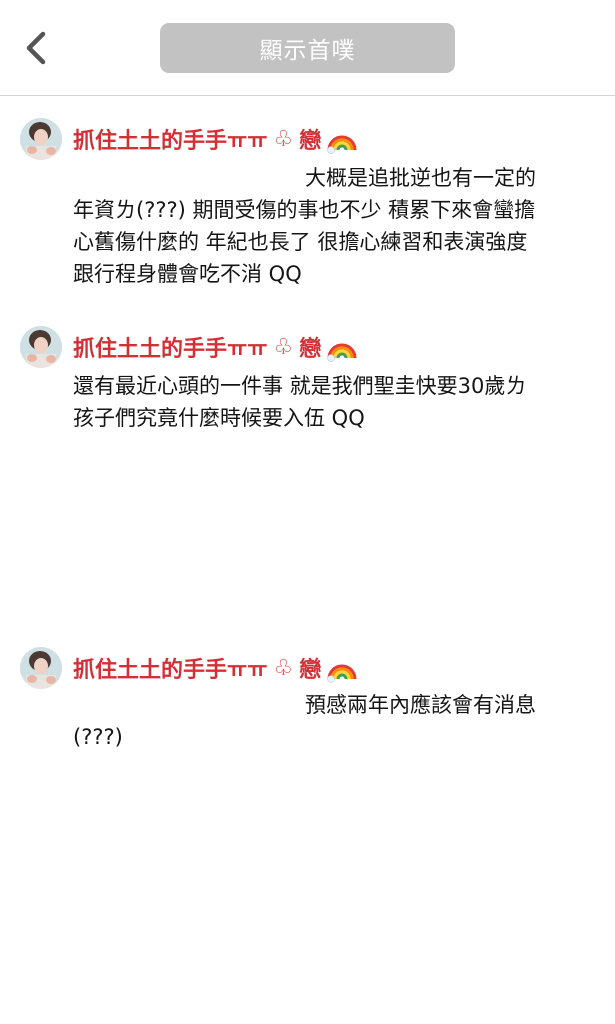 This screenshot has height=1024, width=615. I want to click on chevron-left-icon, so click(36, 48).